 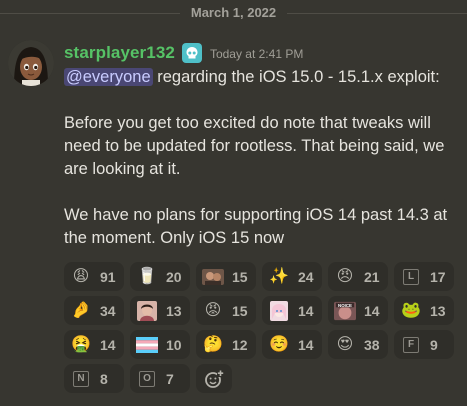 What do you see at coordinates (358, 276) in the screenshot?
I see `reaction-angry-horns: 😠 21` at bounding box center [358, 276].